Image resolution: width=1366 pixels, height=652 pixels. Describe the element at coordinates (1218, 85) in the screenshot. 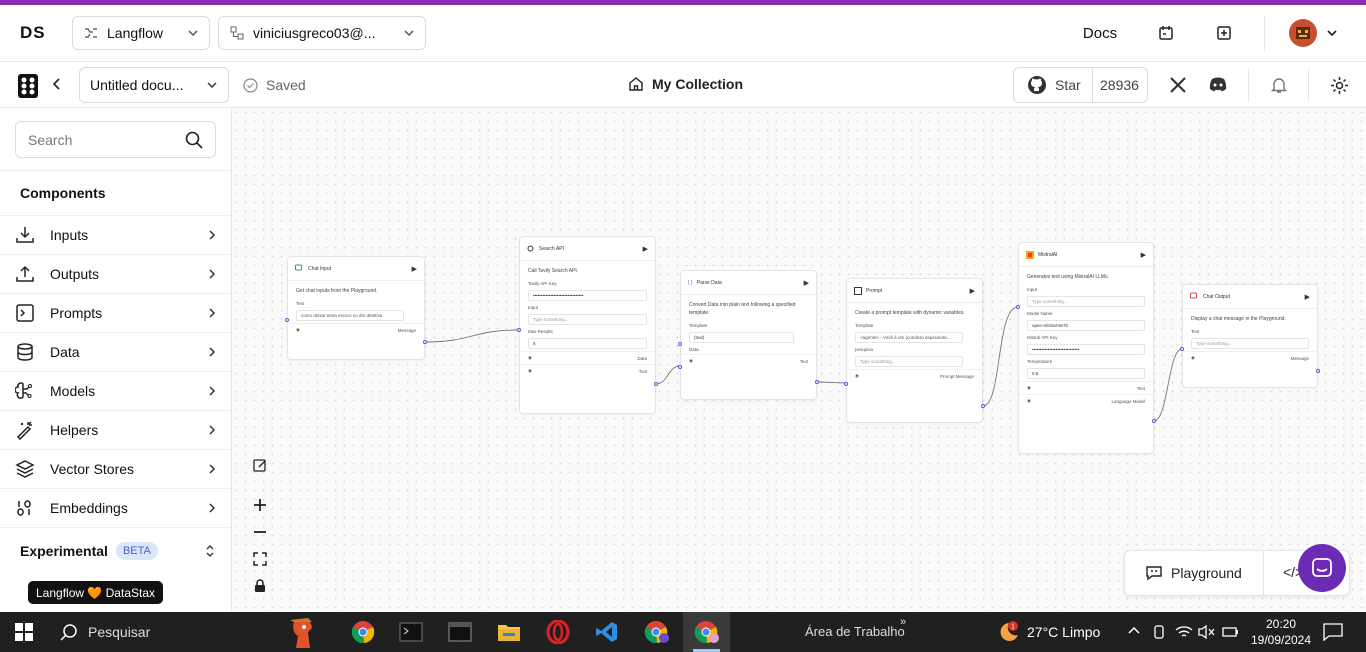

I see `discord-icon` at that location.